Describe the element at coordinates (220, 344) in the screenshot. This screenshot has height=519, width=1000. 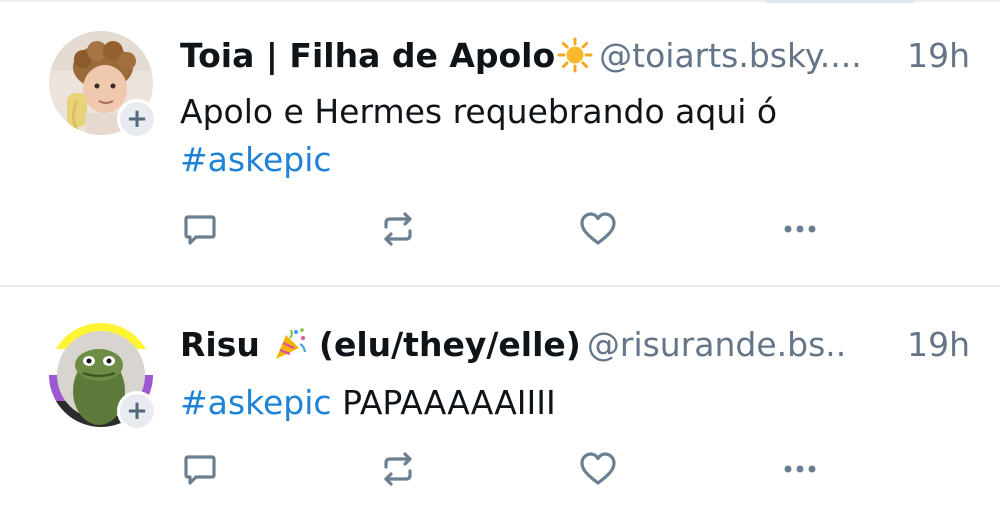
I see `author-name: Risu` at that location.